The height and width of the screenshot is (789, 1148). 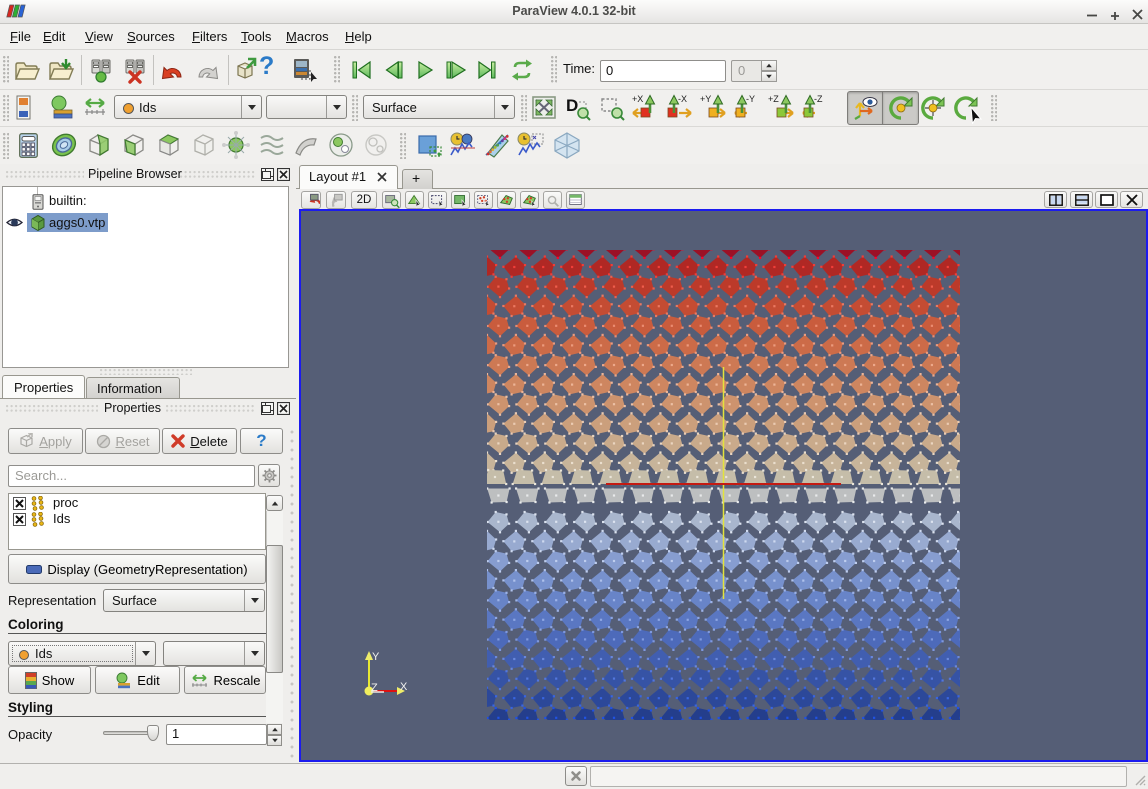 I want to click on svg-text: -Y, so click(x=750, y=99).